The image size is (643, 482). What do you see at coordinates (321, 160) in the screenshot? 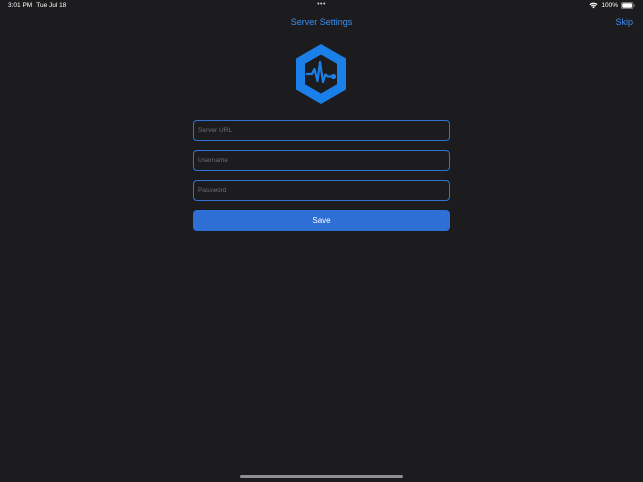
I see `username-input` at bounding box center [321, 160].